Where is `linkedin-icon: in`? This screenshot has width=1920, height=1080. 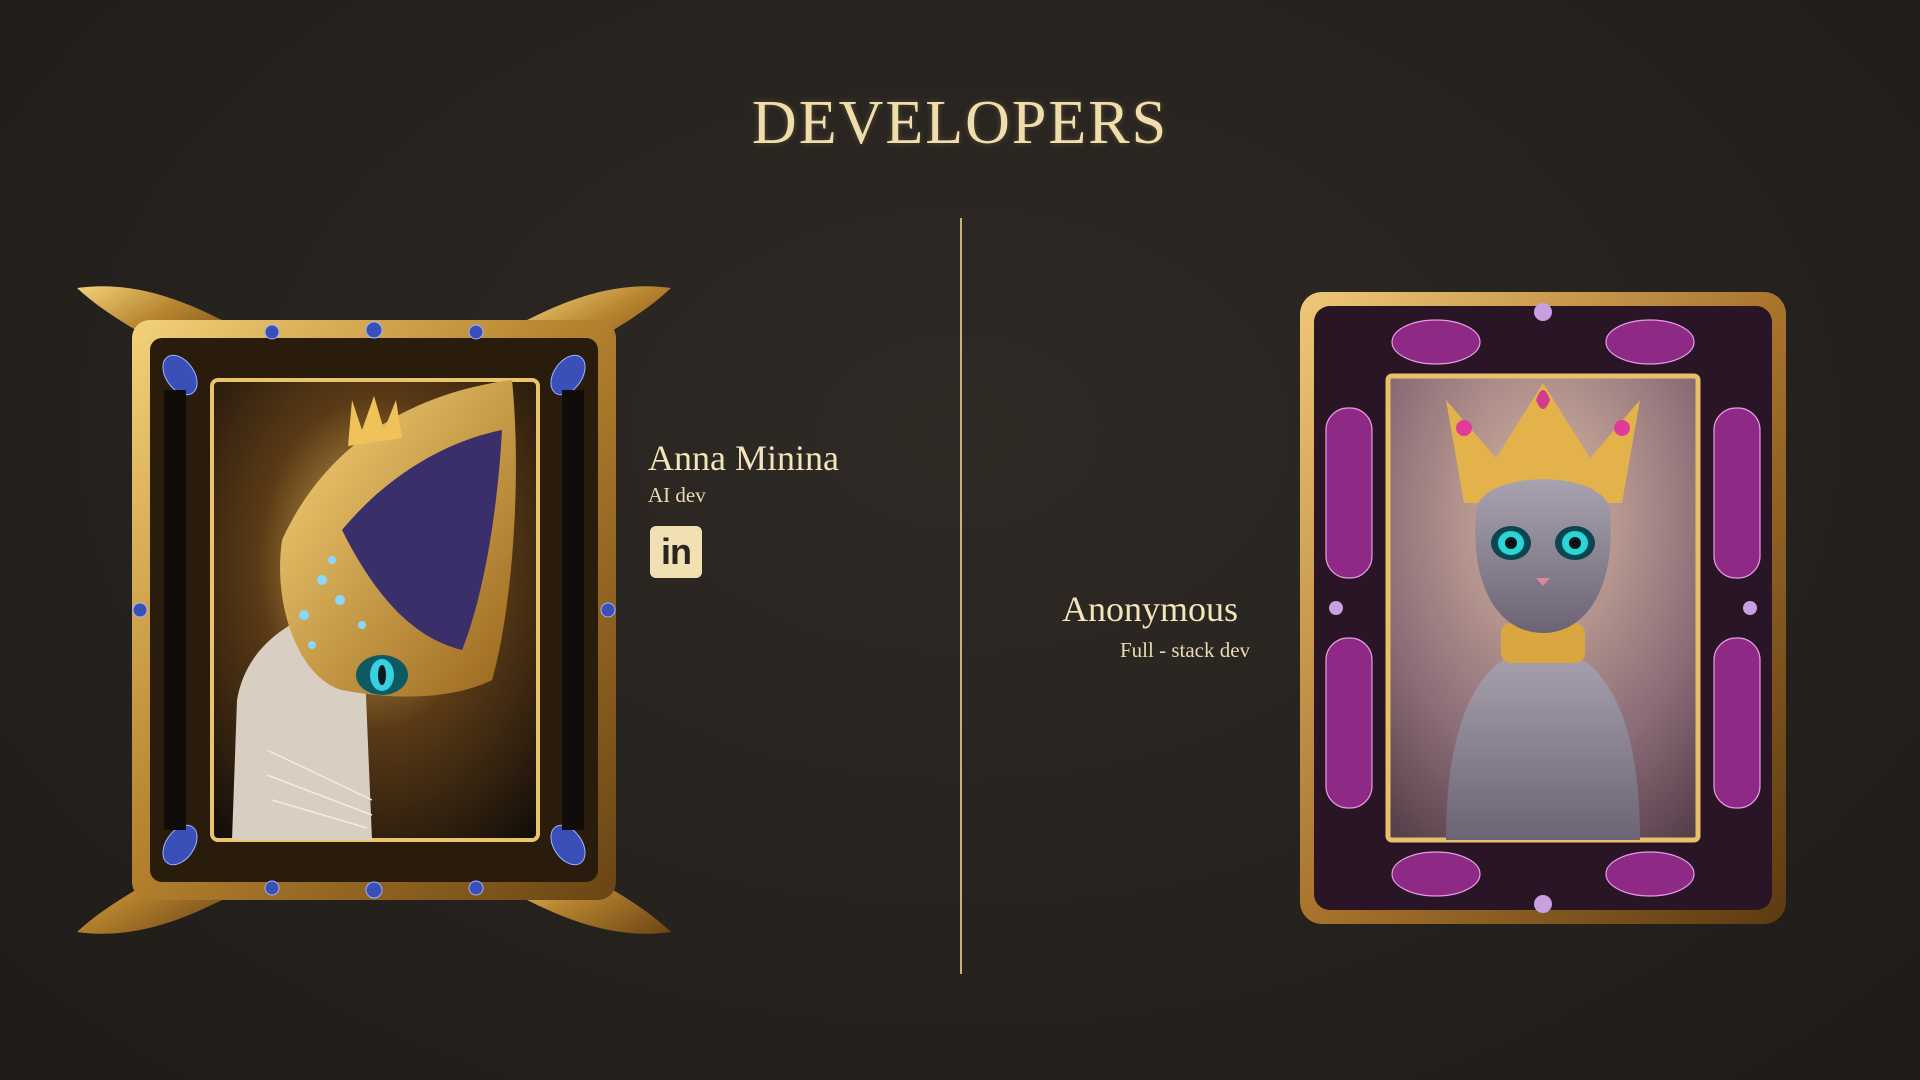
linkedin-icon: in is located at coordinates (676, 552).